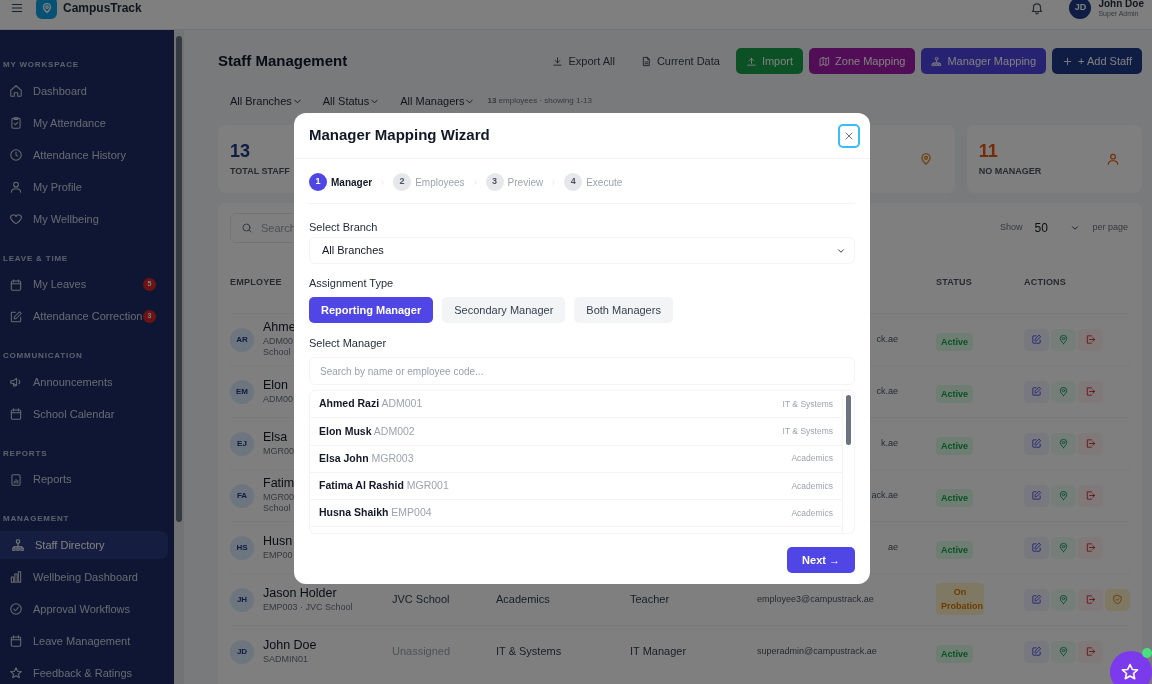 This screenshot has height=684, width=1152. Describe the element at coordinates (43, 356) in the screenshot. I see `section-title: COMMUNICATION` at that location.